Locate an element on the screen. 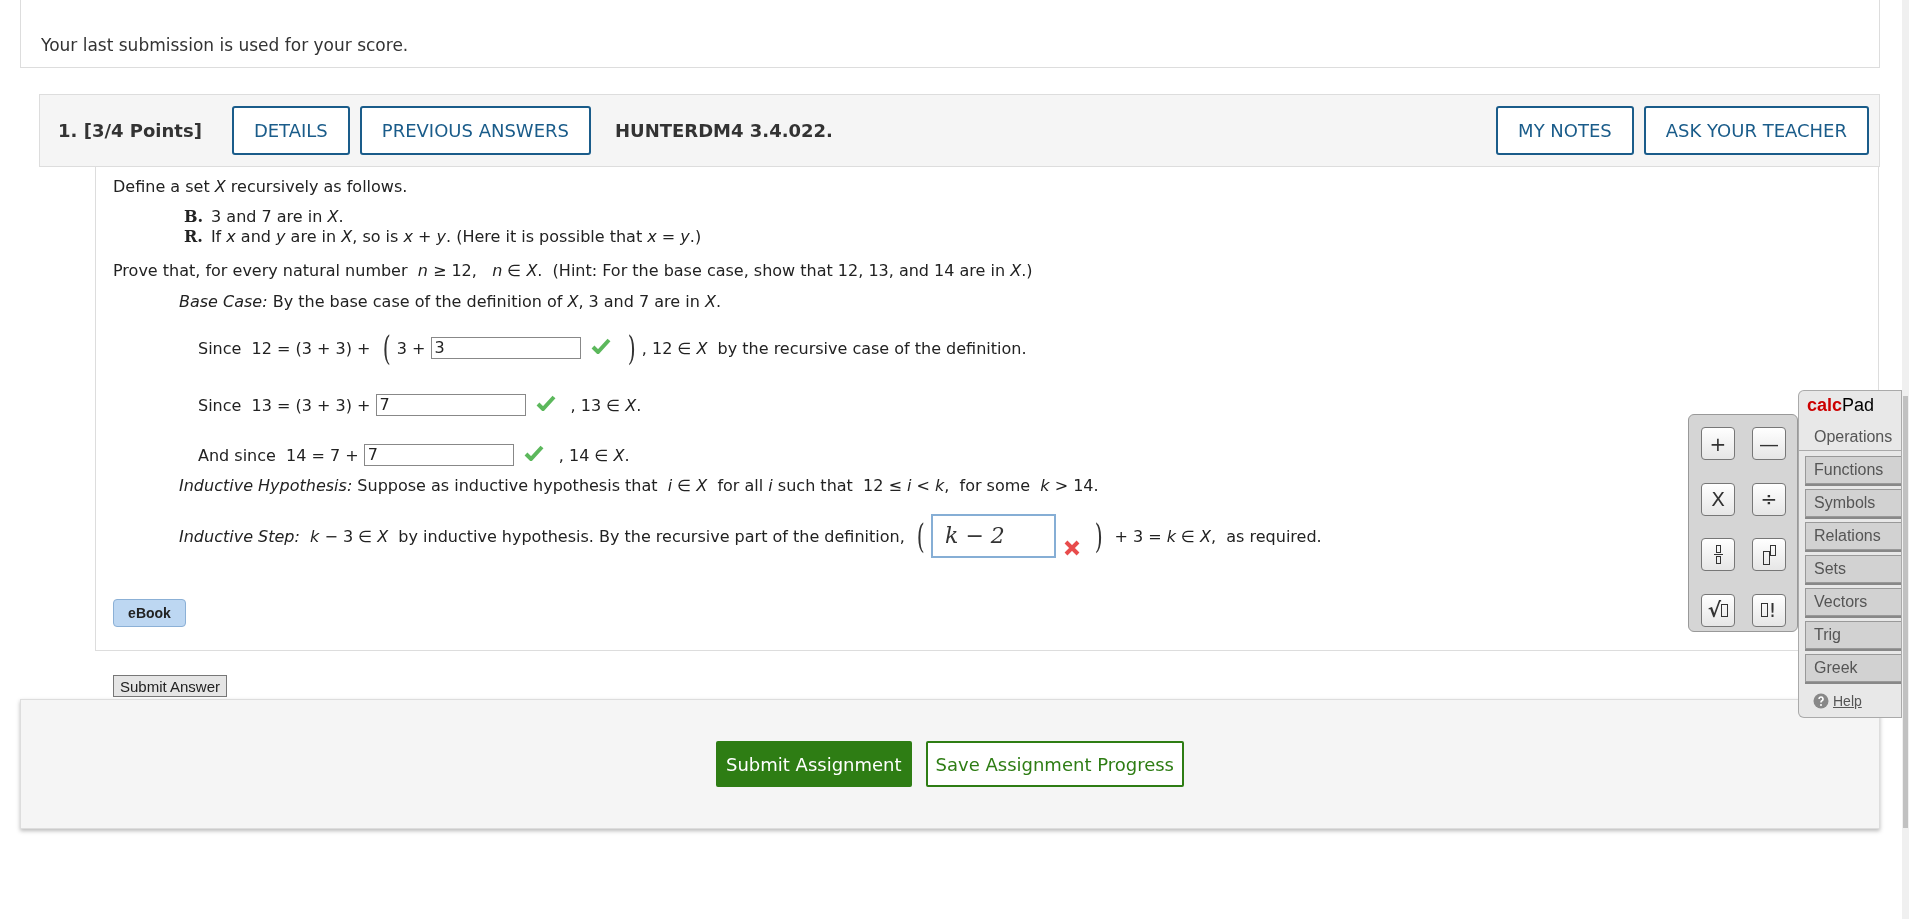 This screenshot has height=919, width=1909. question-points: 1. [3/4 Points] is located at coordinates (130, 130).